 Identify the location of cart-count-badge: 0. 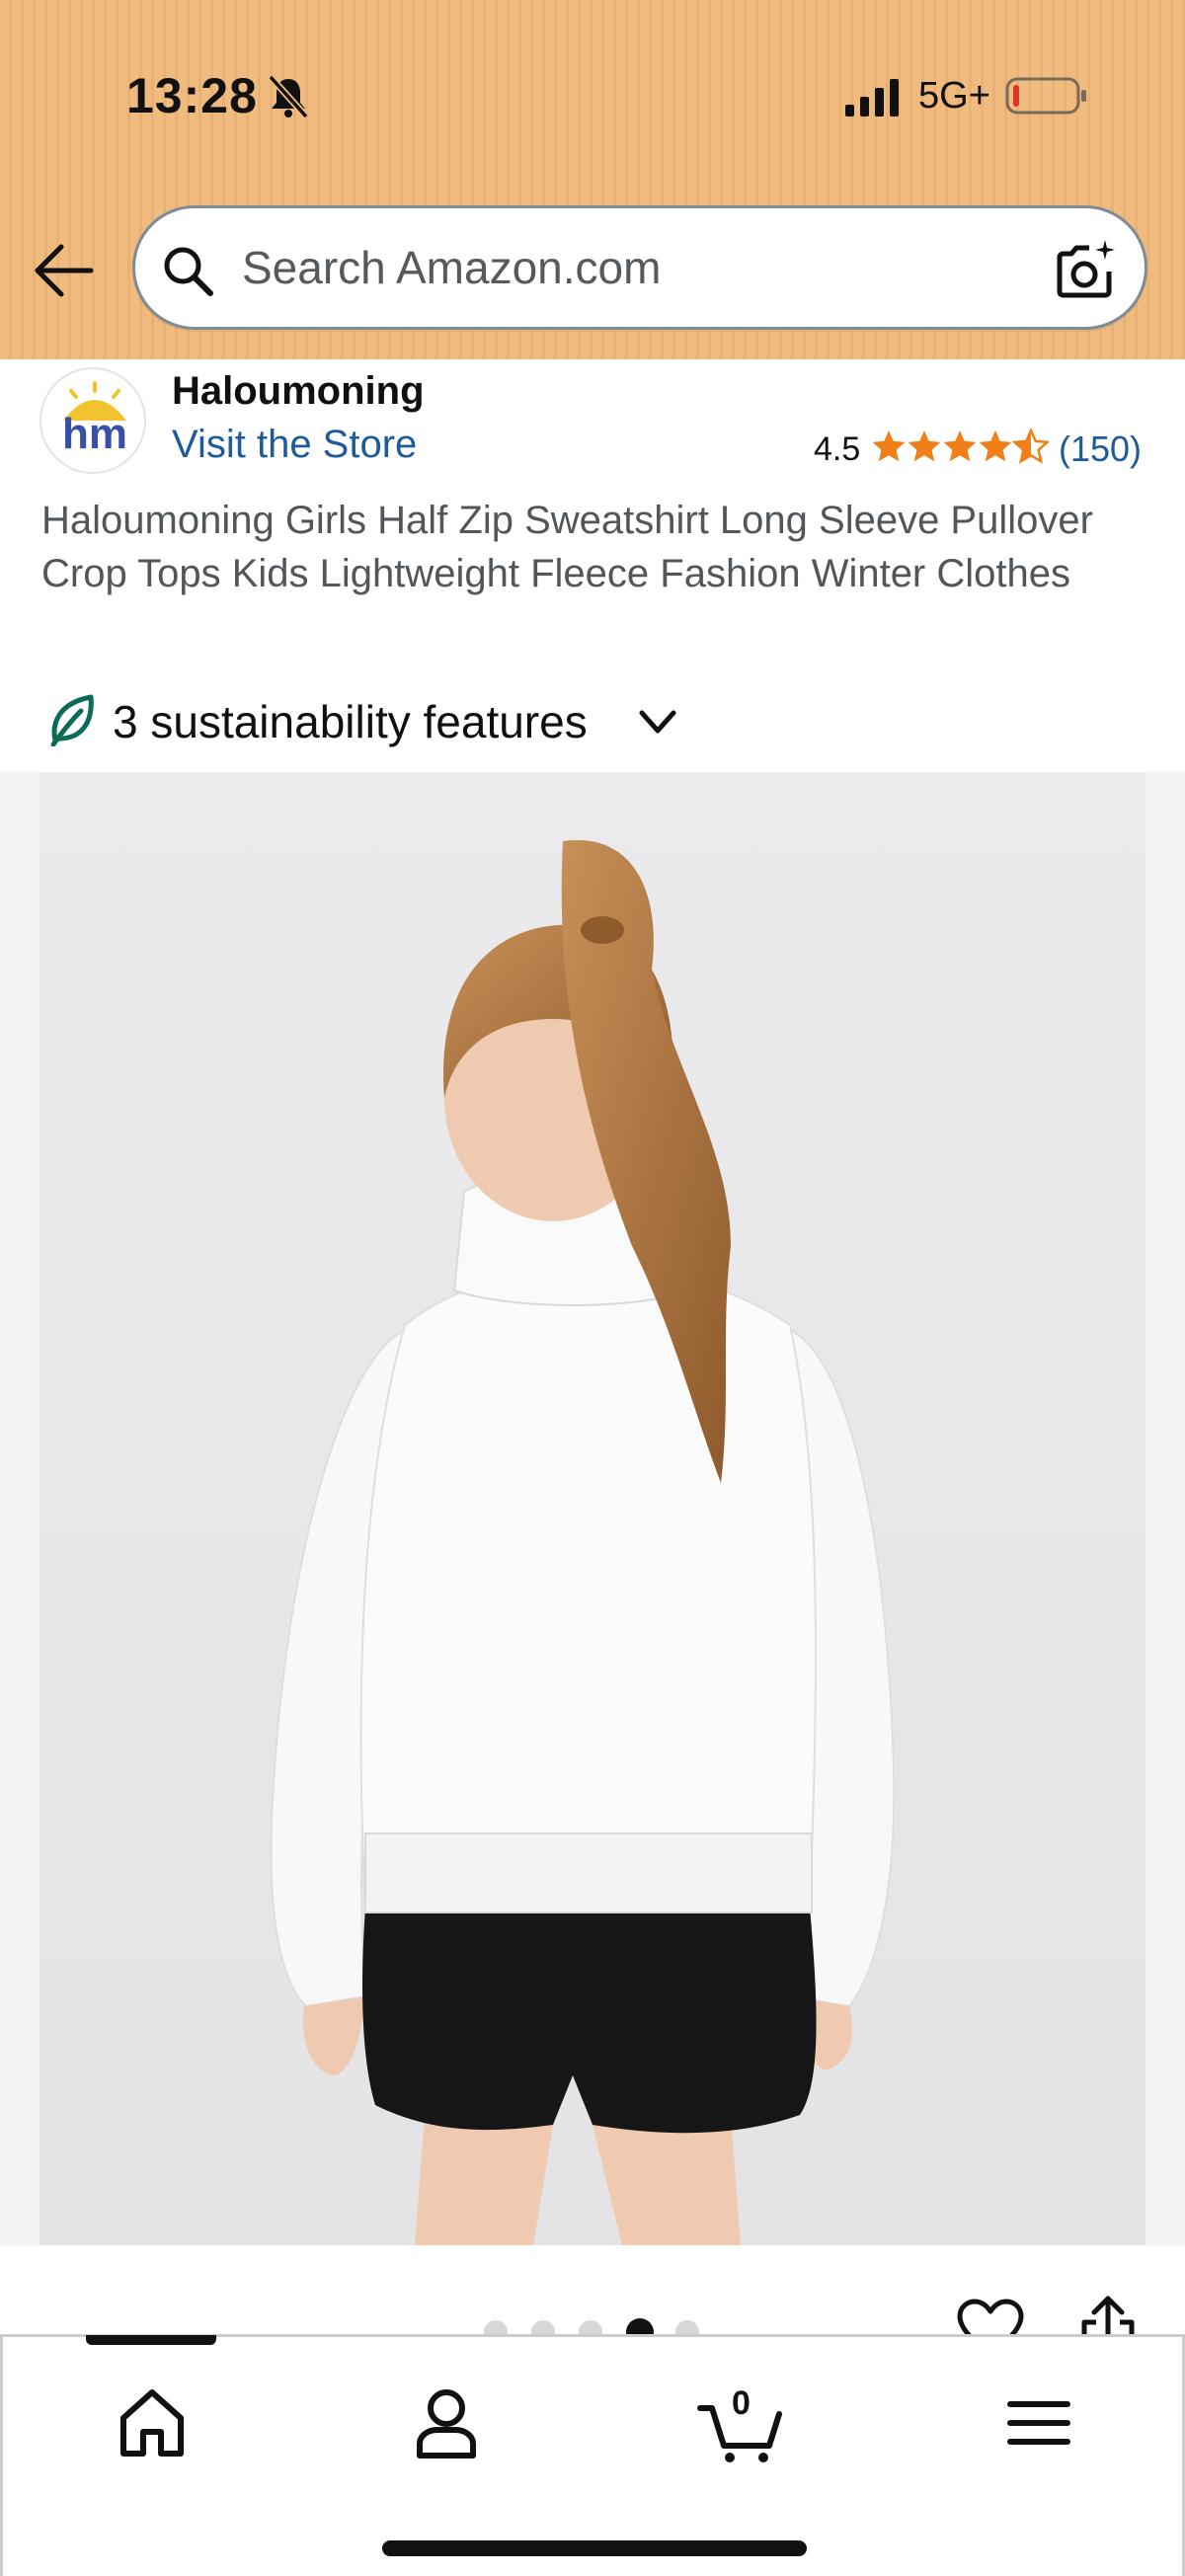
(741, 2403).